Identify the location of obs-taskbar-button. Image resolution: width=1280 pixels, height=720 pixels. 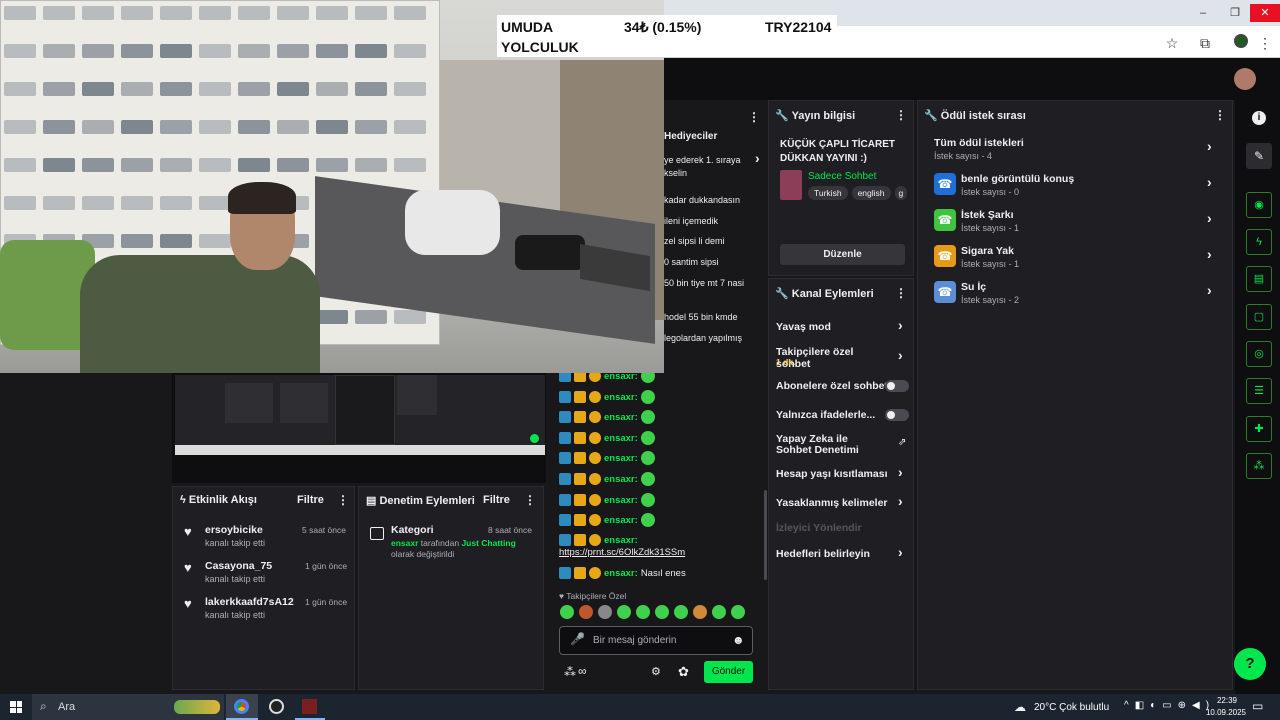
(277, 707).